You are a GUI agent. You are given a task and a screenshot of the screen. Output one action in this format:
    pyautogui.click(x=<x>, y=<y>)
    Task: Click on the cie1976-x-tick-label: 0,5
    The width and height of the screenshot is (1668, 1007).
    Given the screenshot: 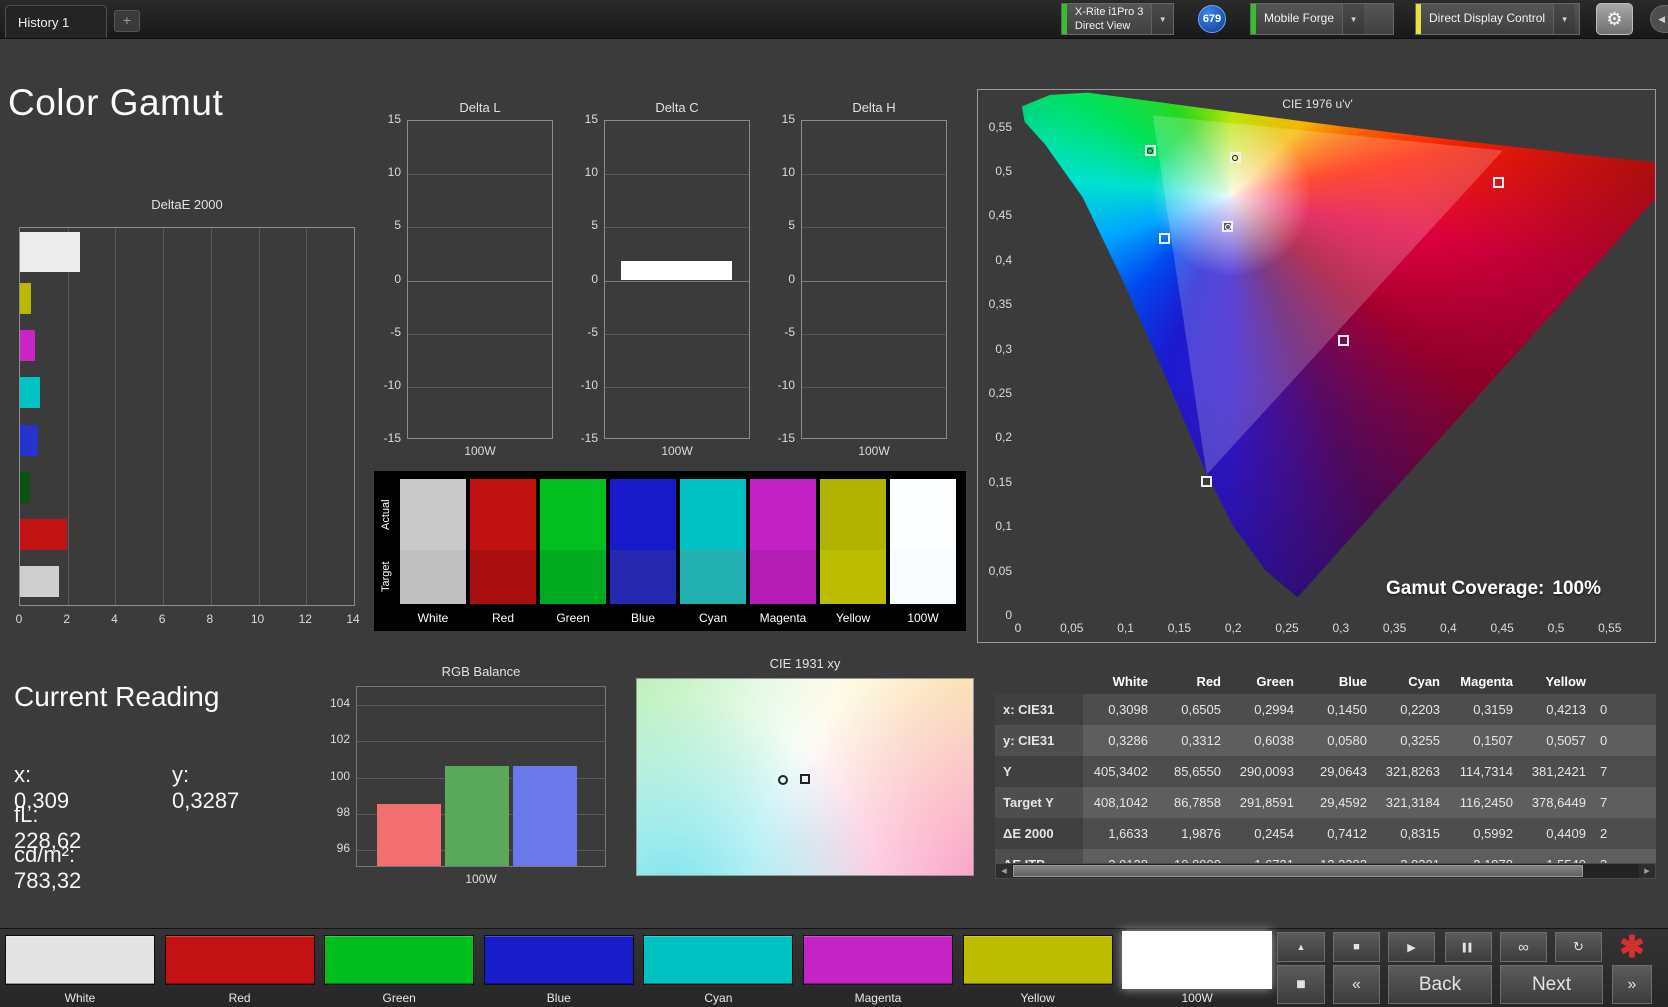 What is the action you would take?
    pyautogui.click(x=1556, y=628)
    